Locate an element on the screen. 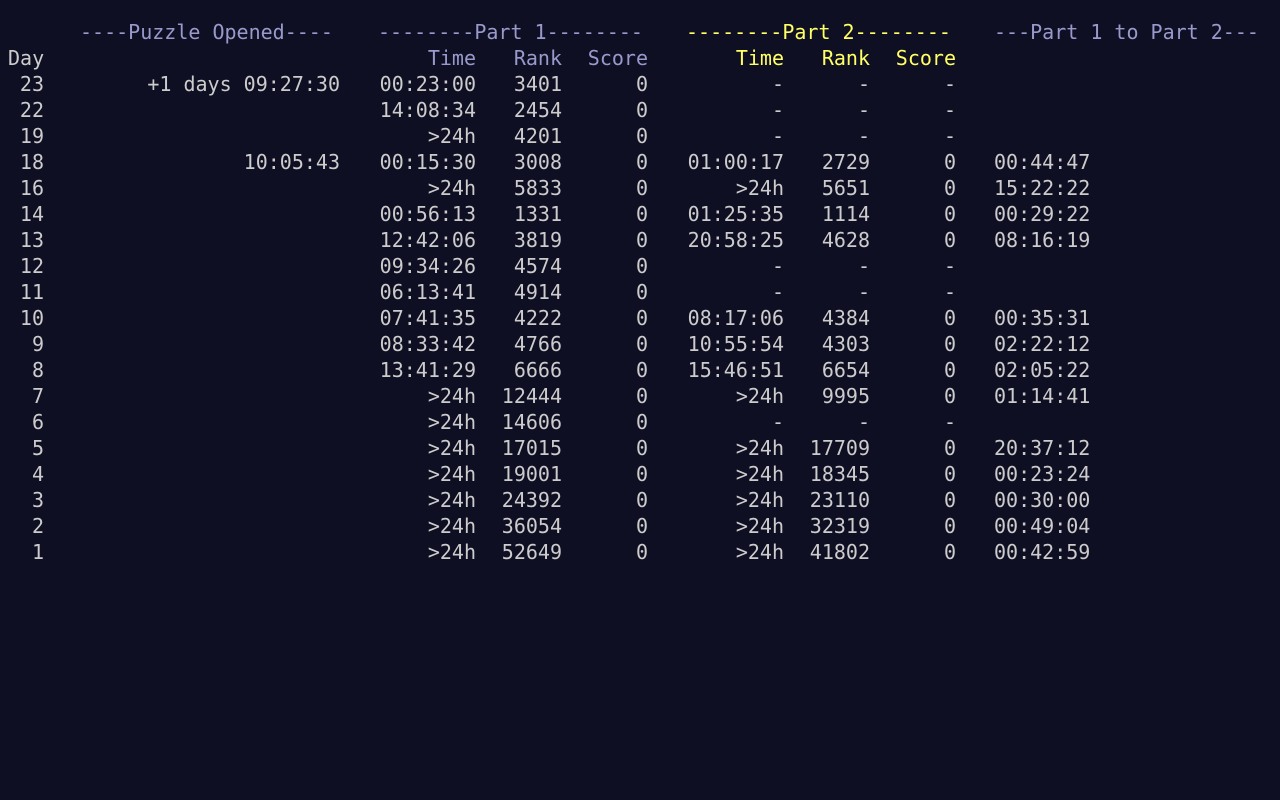 The width and height of the screenshot is (1280, 800). day-cell: 8 is located at coordinates (37, 370).